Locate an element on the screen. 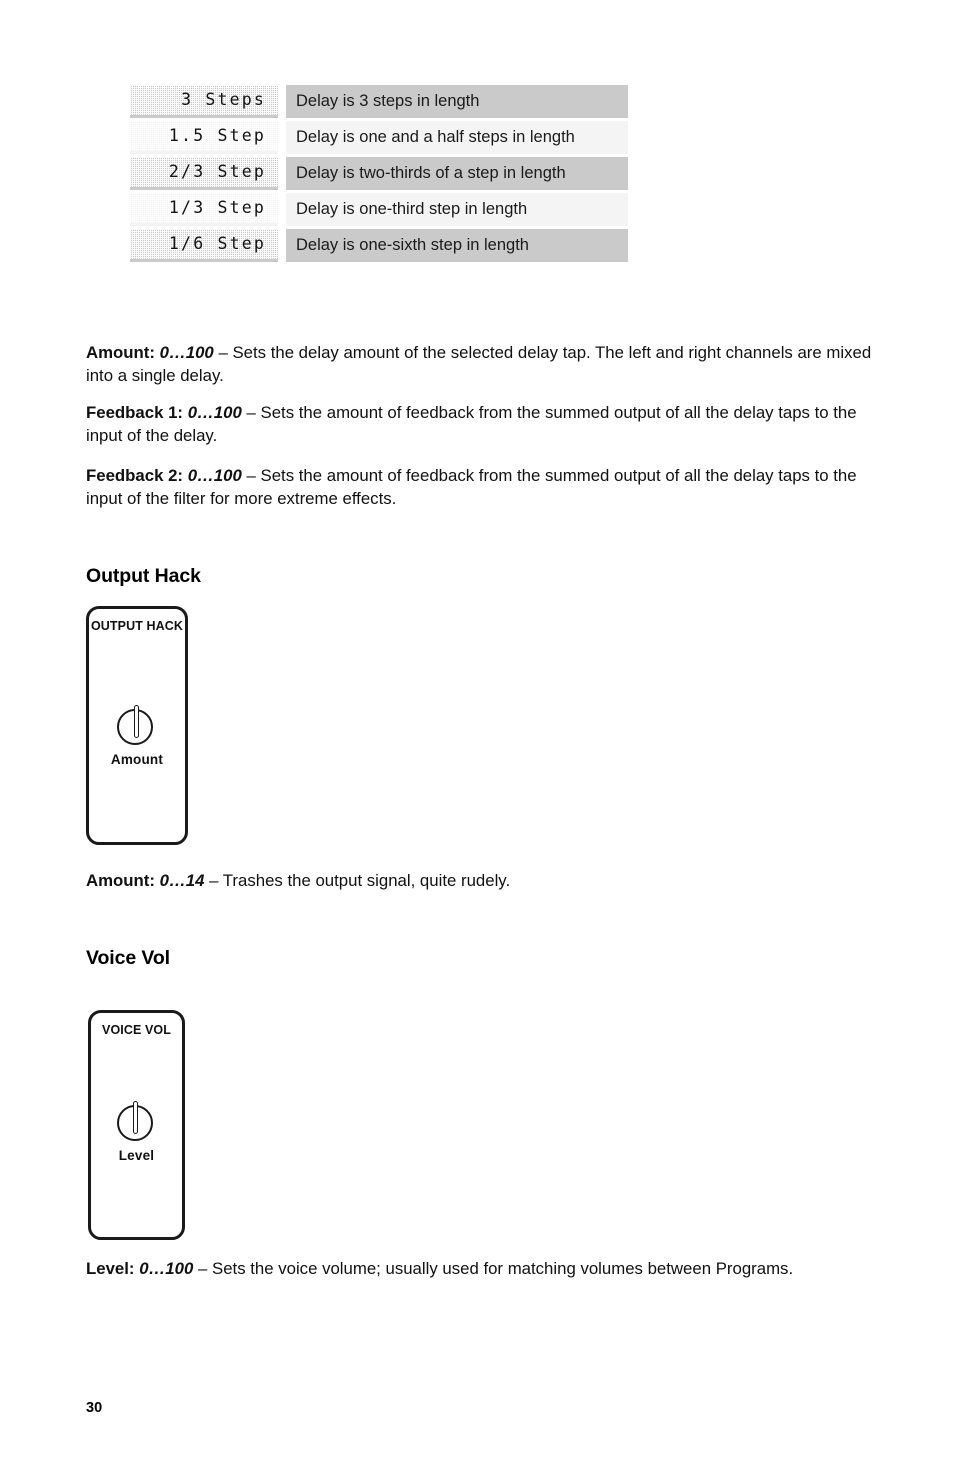 This screenshot has height=1475, width=954. table-cell-description: Delay is 3 steps in length is located at coordinates (457, 101).